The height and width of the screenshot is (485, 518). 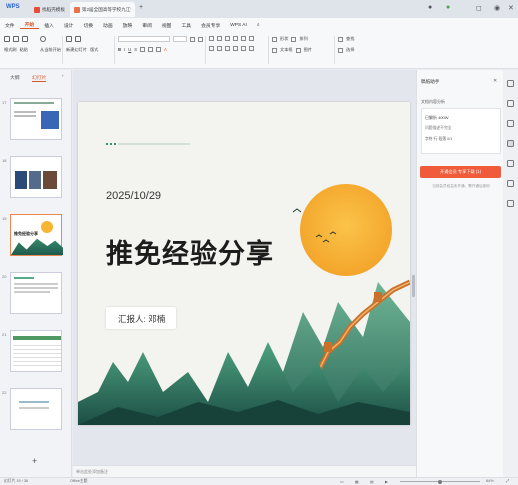 What do you see at coordinates (211, 48) in the screenshot?
I see `align-left-icon` at bounding box center [211, 48].